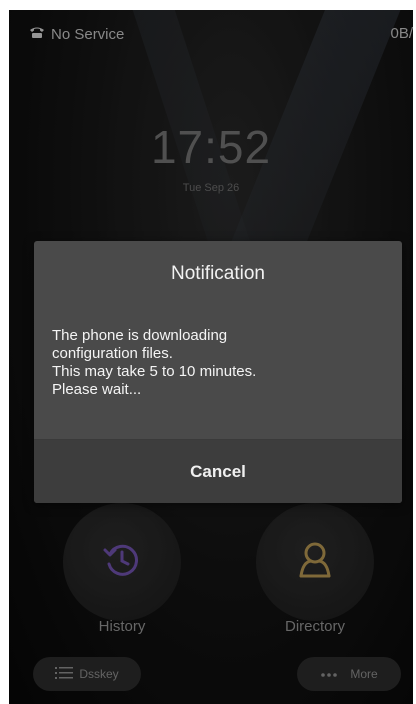 This screenshot has height=704, width=416. Describe the element at coordinates (140, 335) in the screenshot. I see `dialog-message-line: The phone is downloading` at that location.